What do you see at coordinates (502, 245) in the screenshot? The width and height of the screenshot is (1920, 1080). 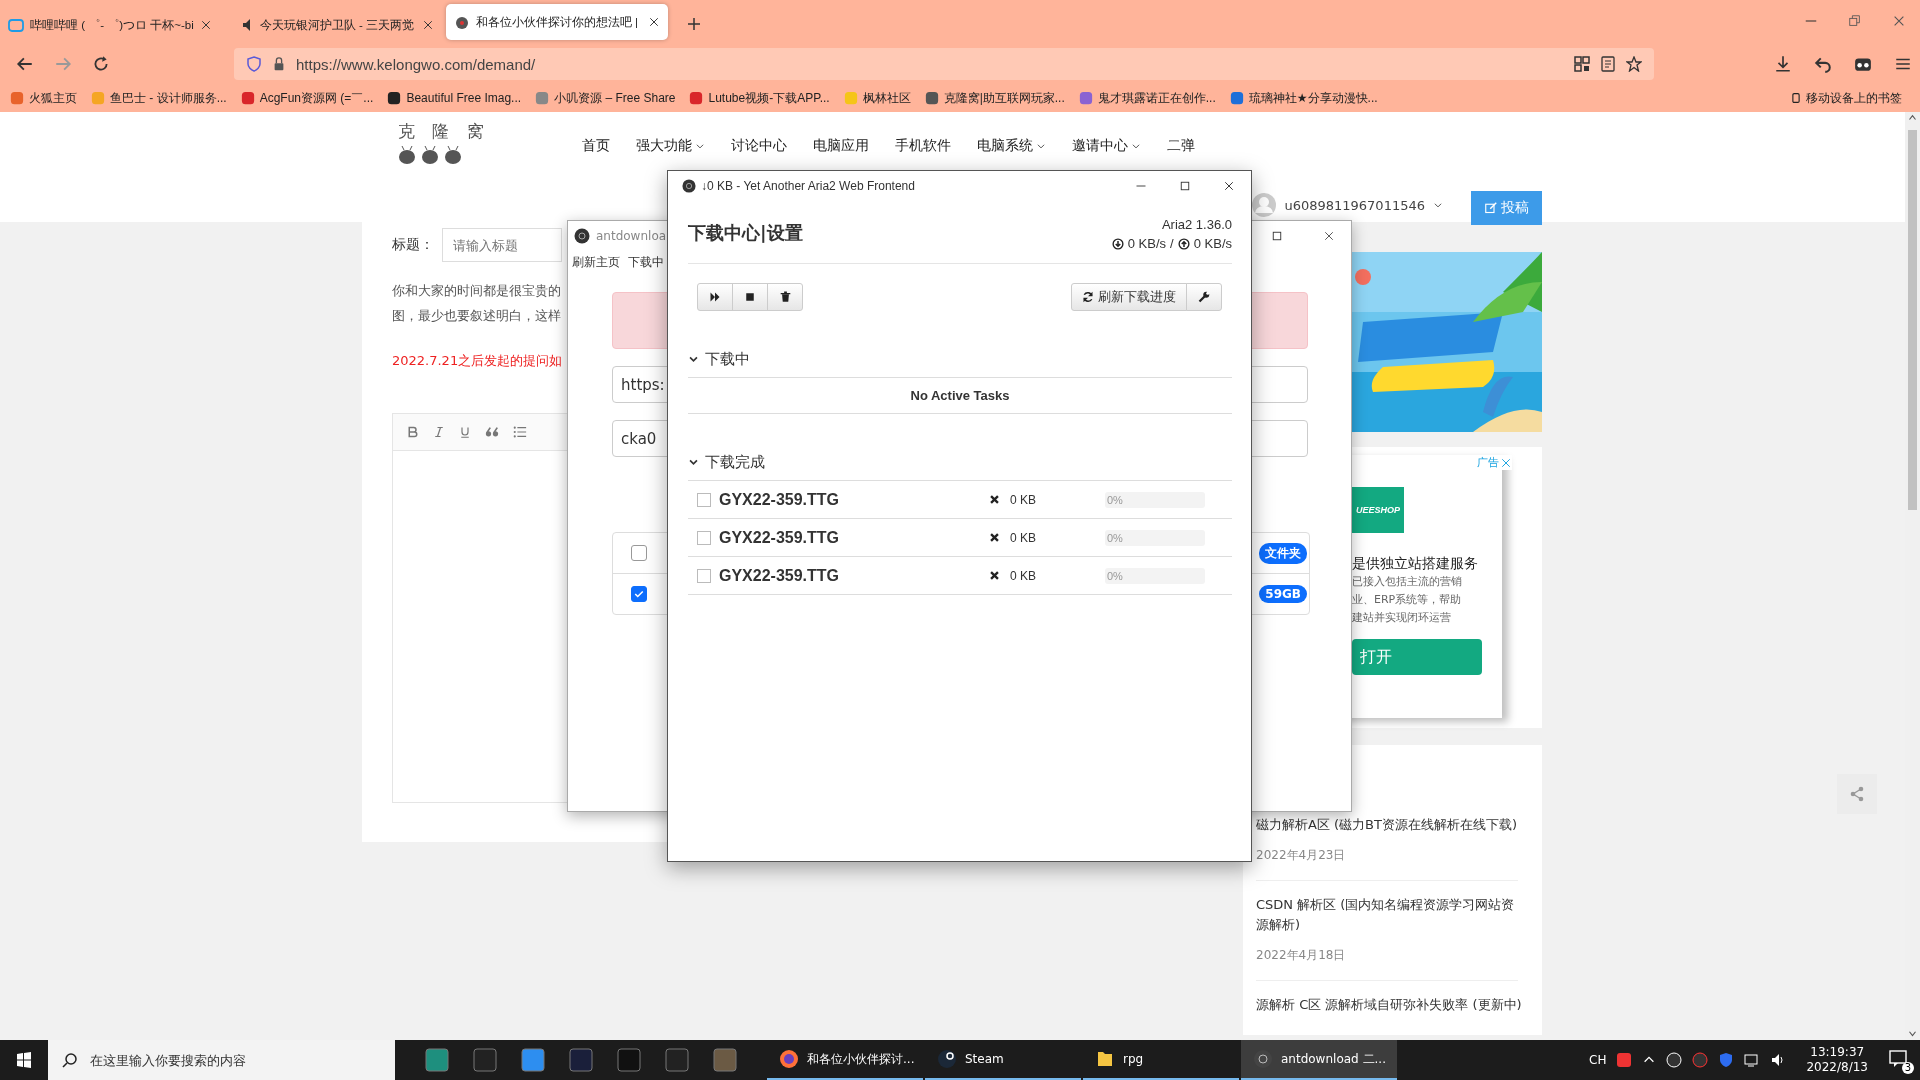 I see `title-field: 请输入标题` at bounding box center [502, 245].